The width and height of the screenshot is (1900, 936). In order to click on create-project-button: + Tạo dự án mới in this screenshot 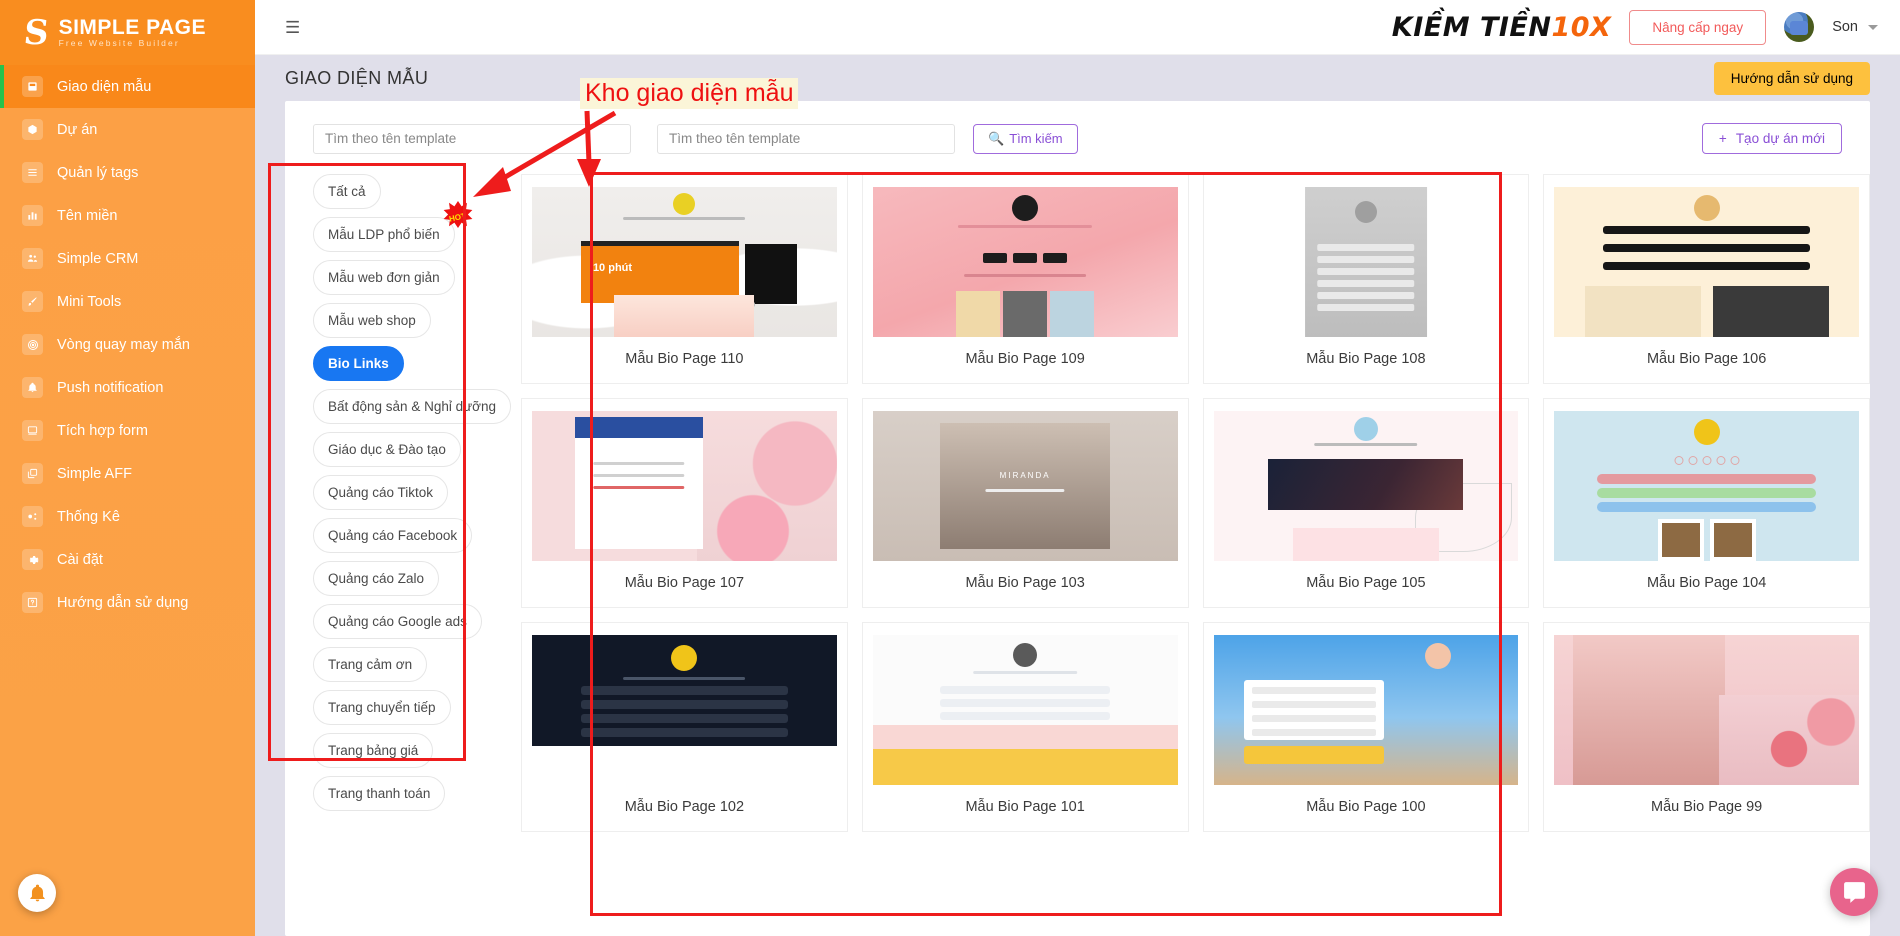, I will do `click(1771, 138)`.